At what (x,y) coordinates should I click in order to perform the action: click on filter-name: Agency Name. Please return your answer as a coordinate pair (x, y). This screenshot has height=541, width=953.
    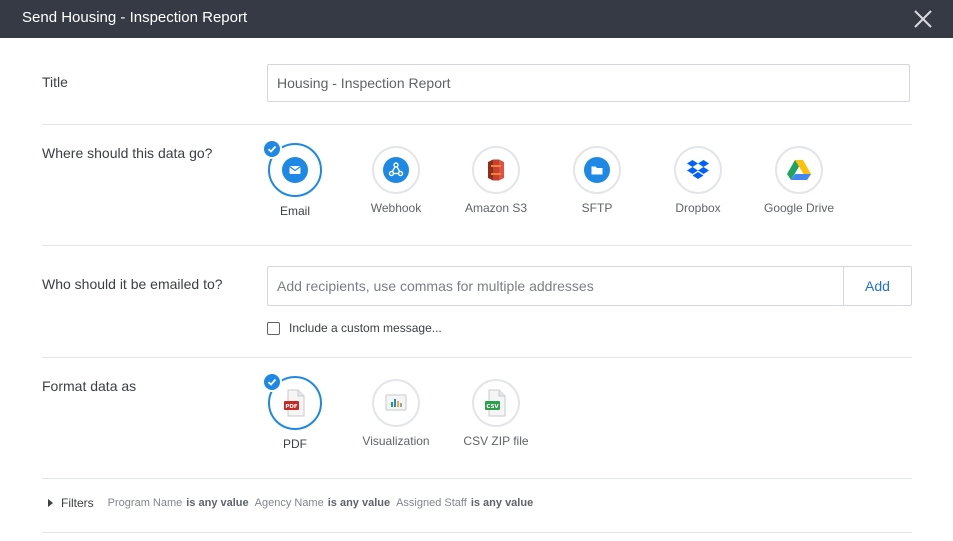
    Looking at the image, I should click on (289, 503).